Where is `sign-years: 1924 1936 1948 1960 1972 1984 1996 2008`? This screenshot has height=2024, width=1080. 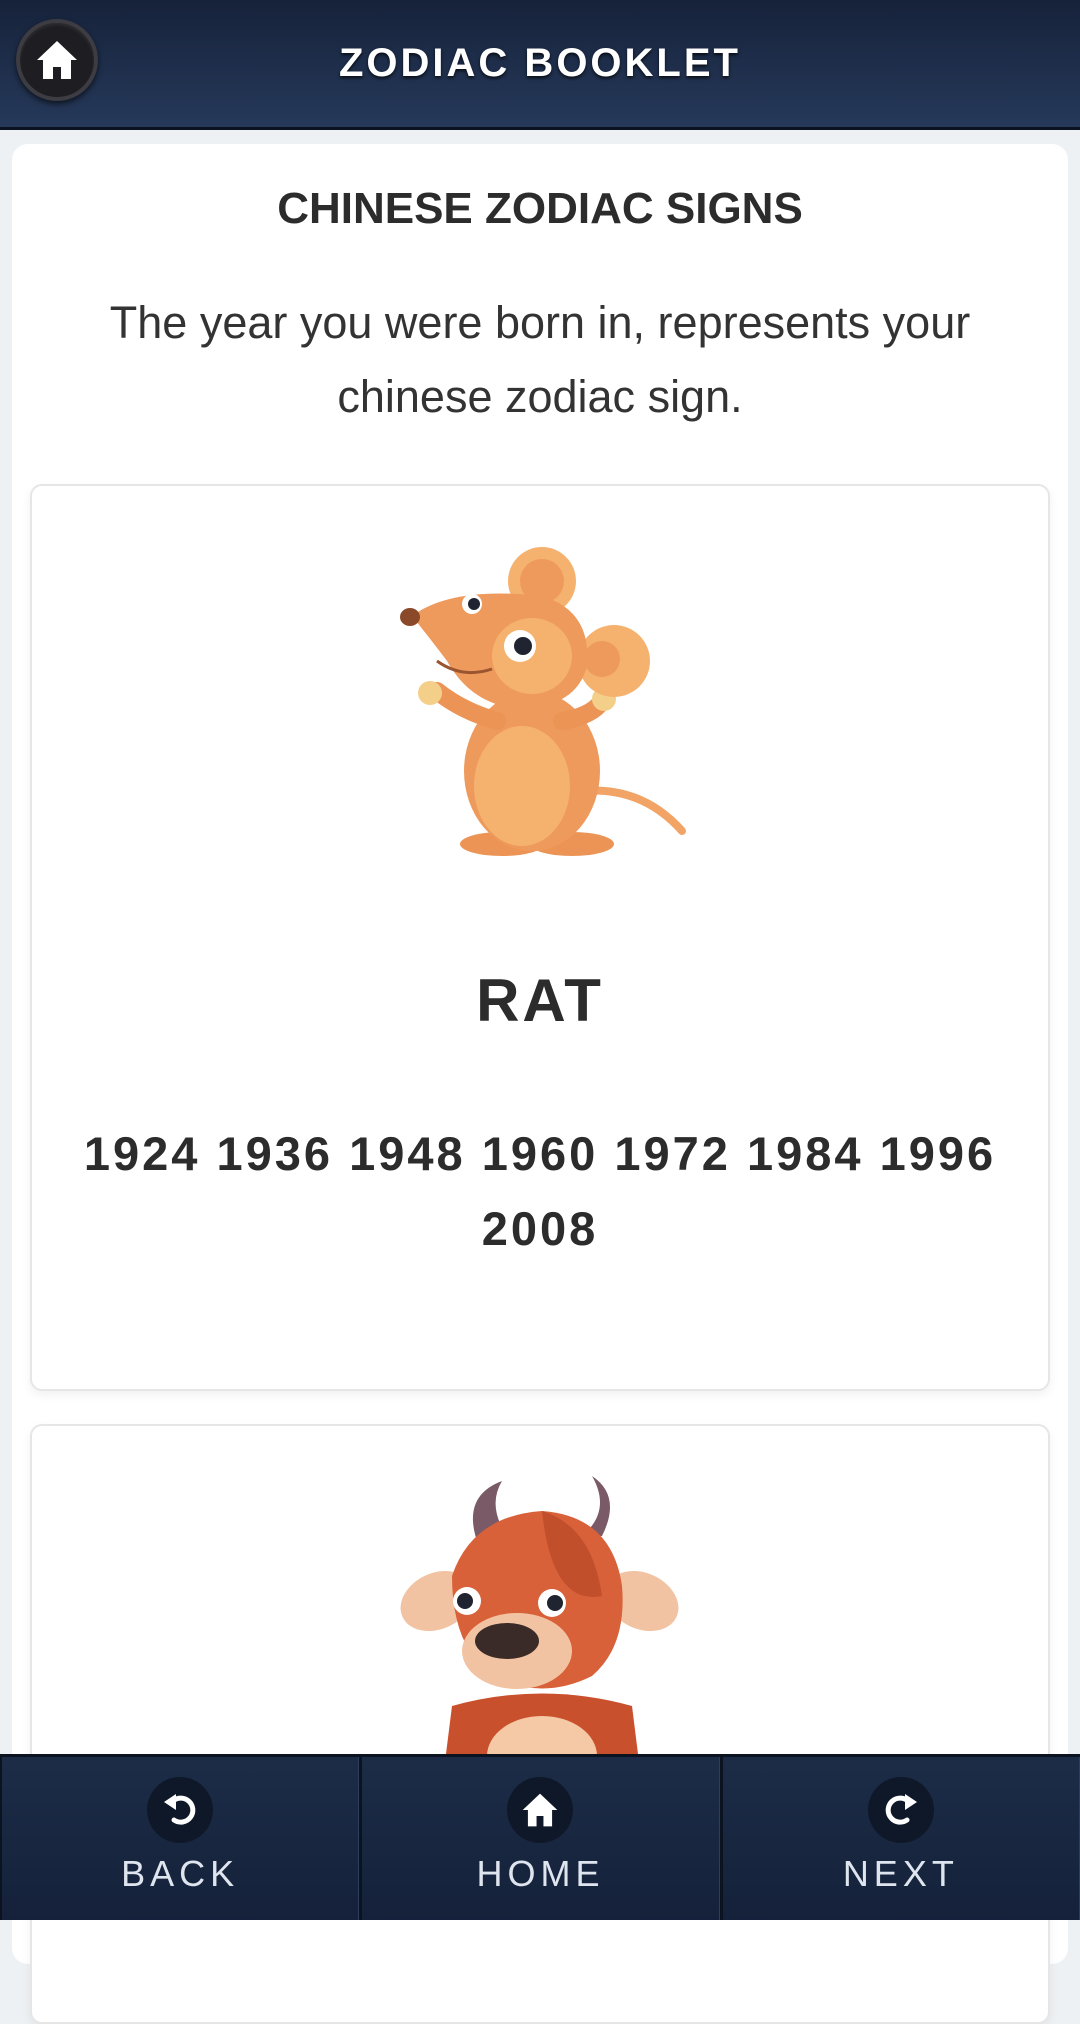 sign-years: 1924 1936 1948 1960 1972 1984 1996 2008 is located at coordinates (540, 1191).